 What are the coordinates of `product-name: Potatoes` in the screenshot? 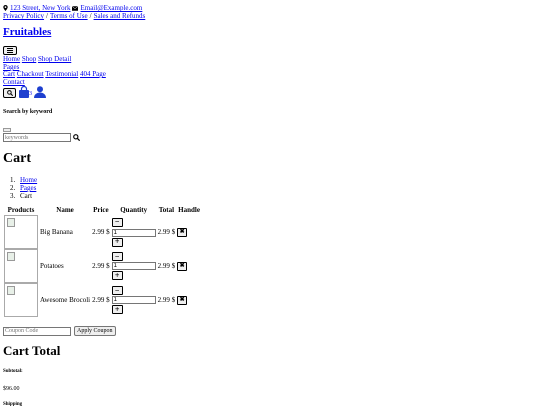 It's located at (52, 265).